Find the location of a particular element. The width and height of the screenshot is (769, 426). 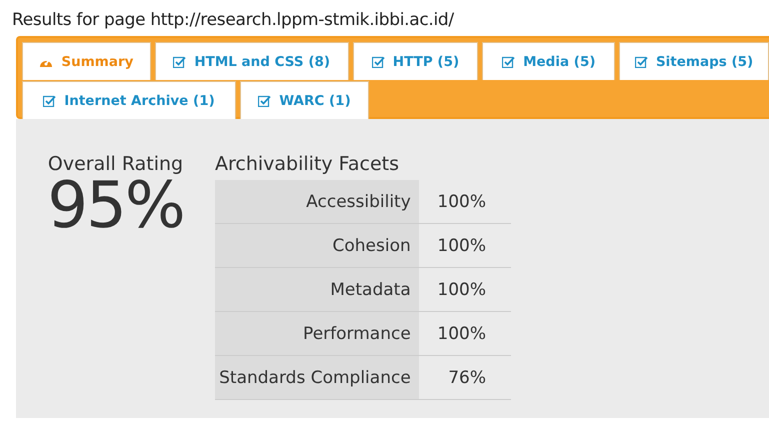

facet-name: Metadata is located at coordinates (317, 290).